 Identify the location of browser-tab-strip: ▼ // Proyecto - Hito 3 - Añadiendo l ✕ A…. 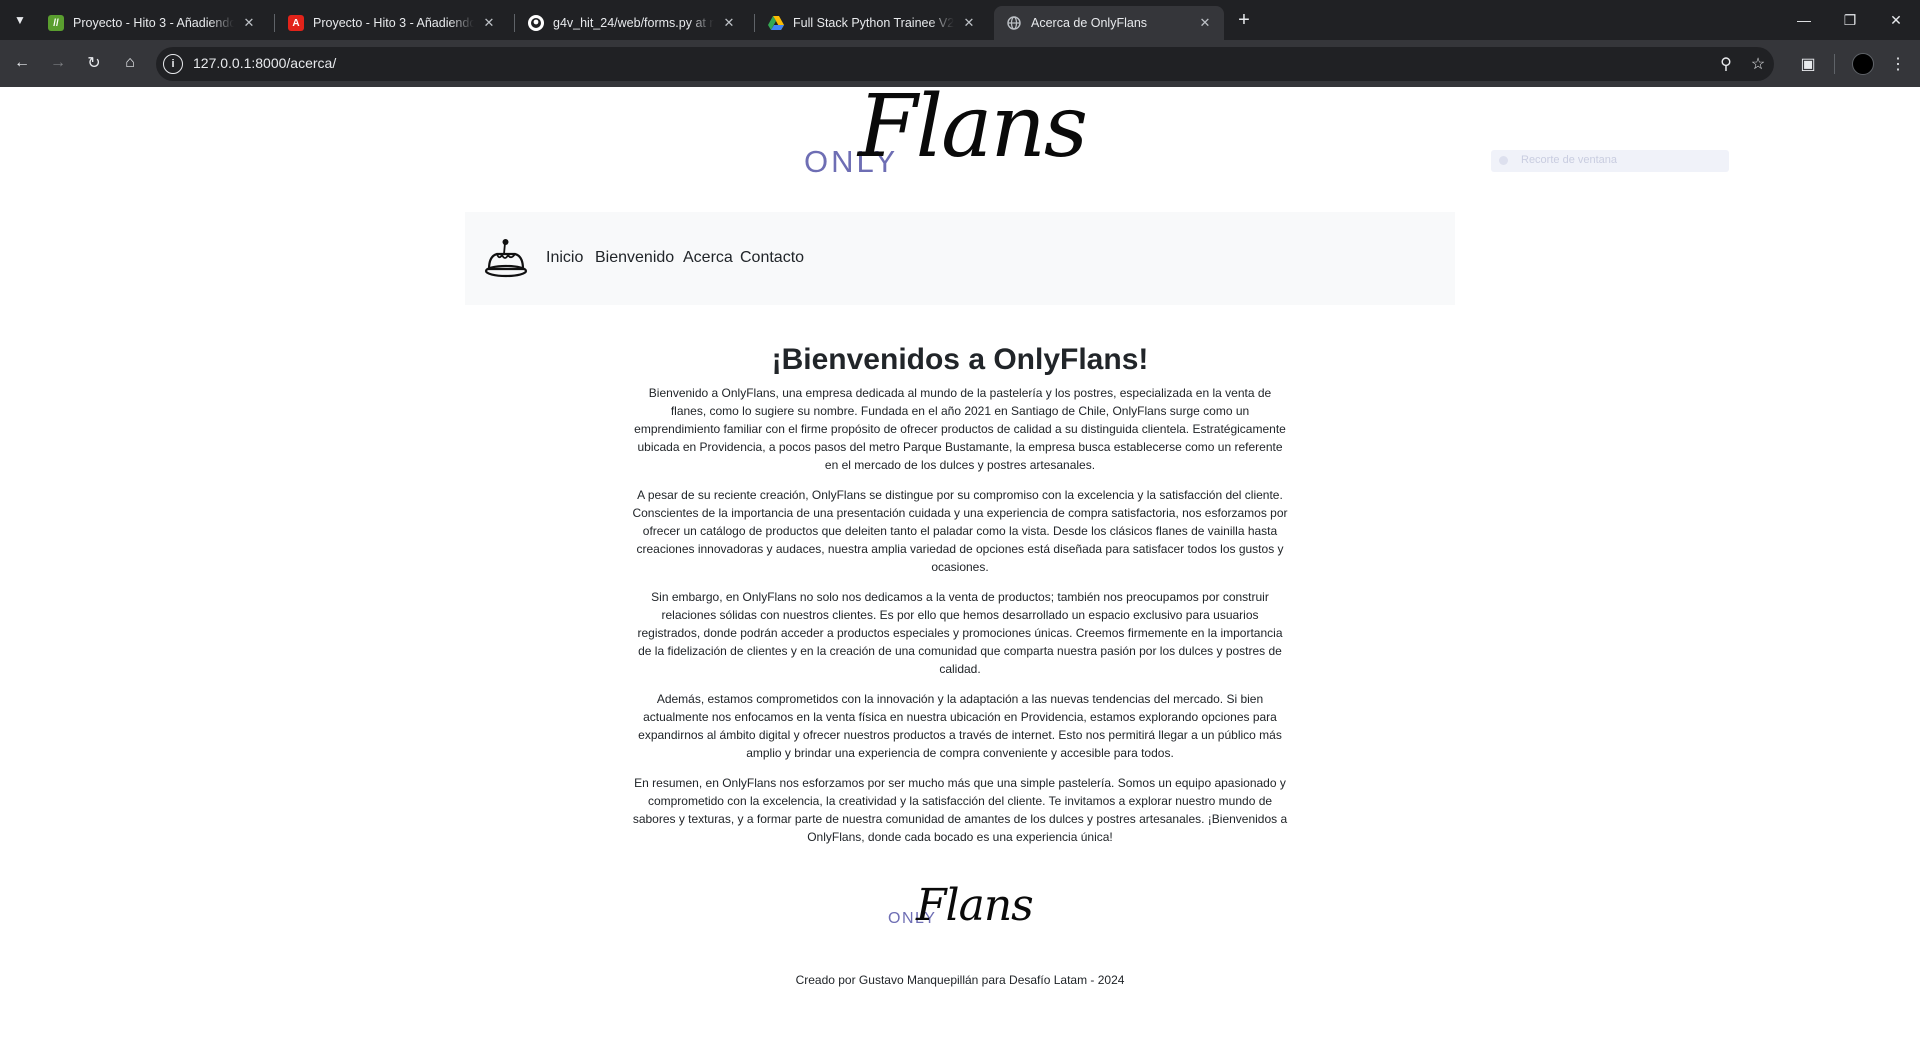
(960, 20).